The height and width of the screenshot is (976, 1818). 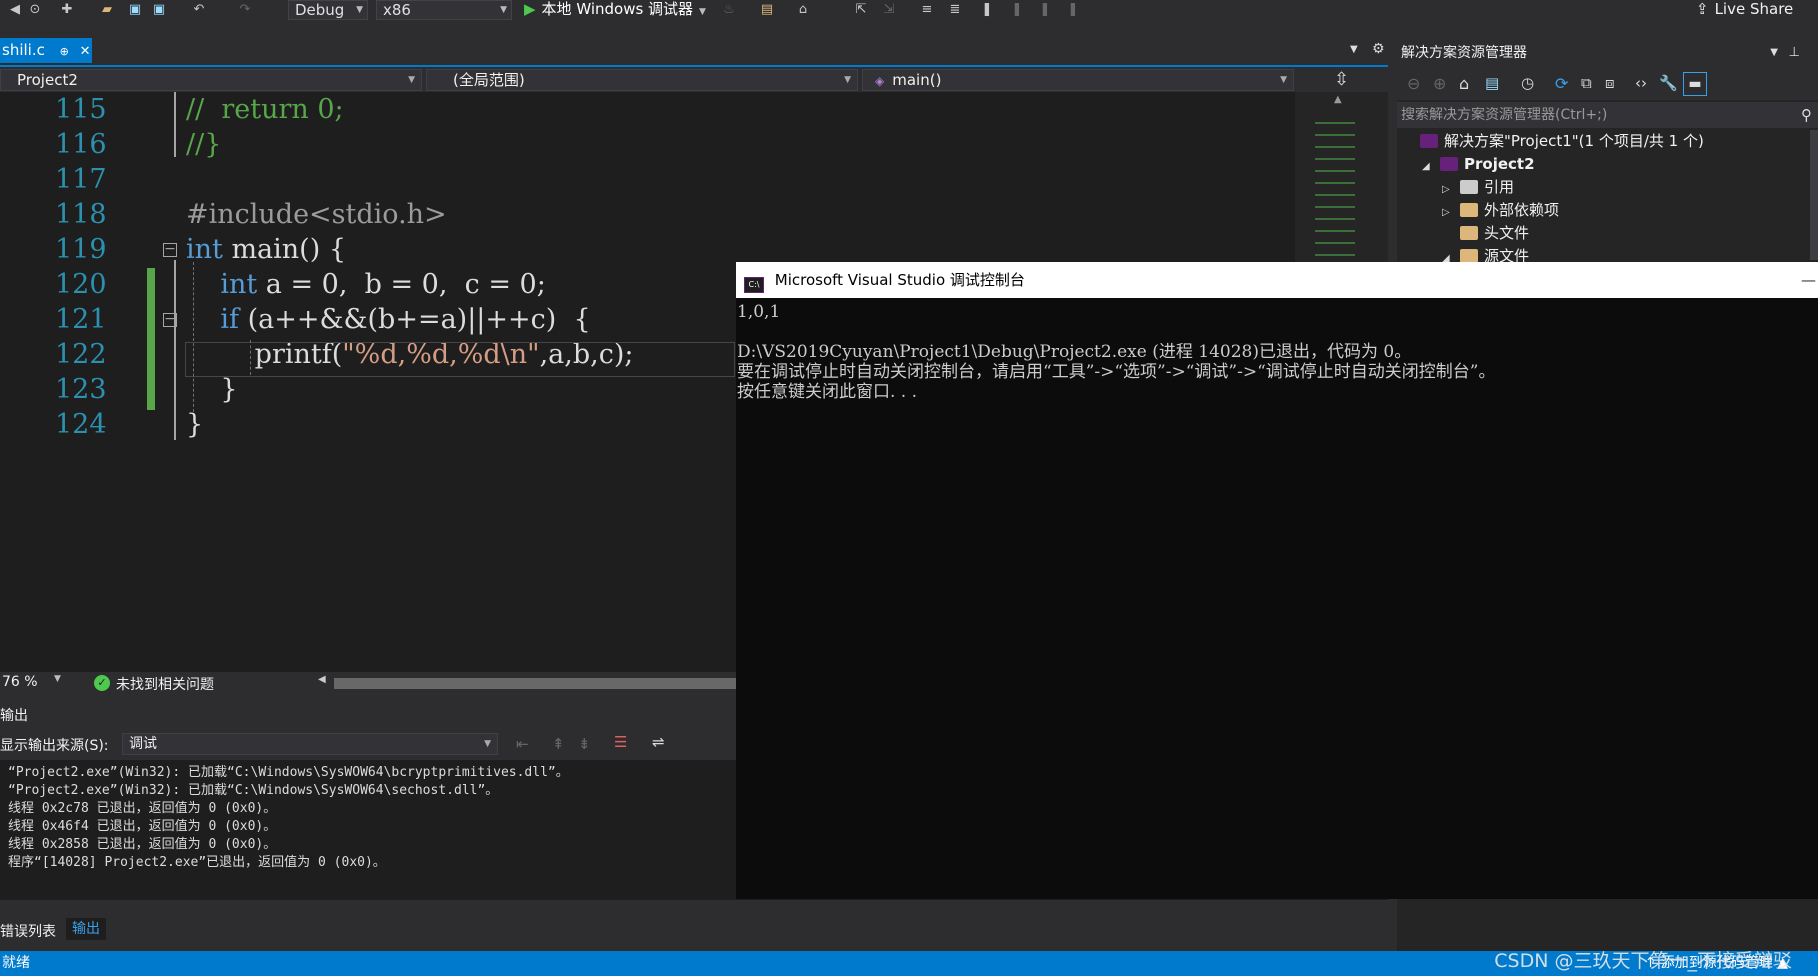 I want to click on code-line: if (a++&&(b+=a)||++c) {, so click(x=388, y=319).